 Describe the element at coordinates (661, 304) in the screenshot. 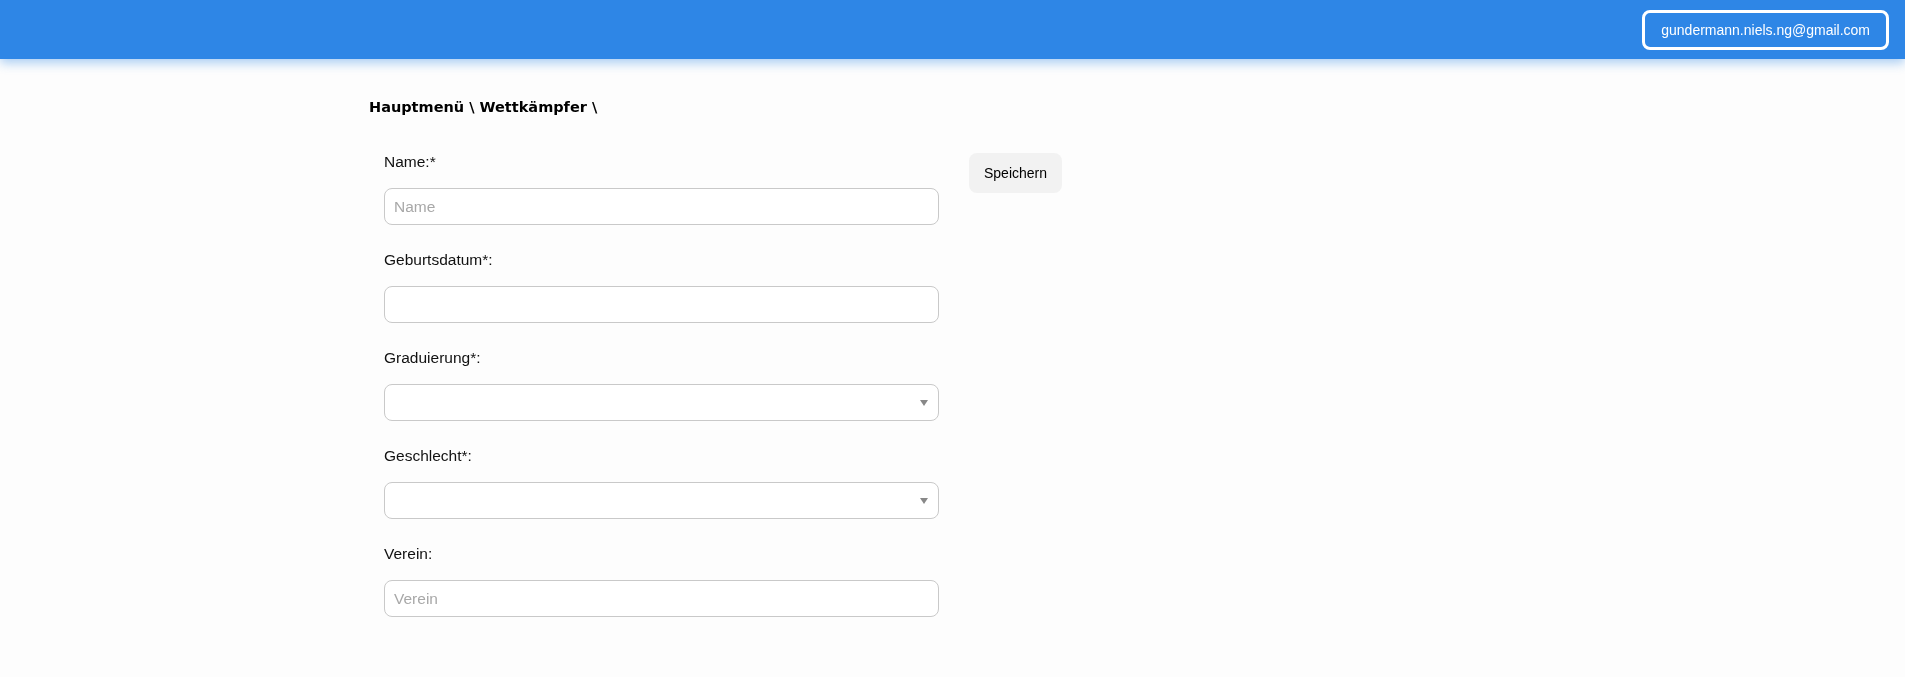

I see `input-field` at that location.